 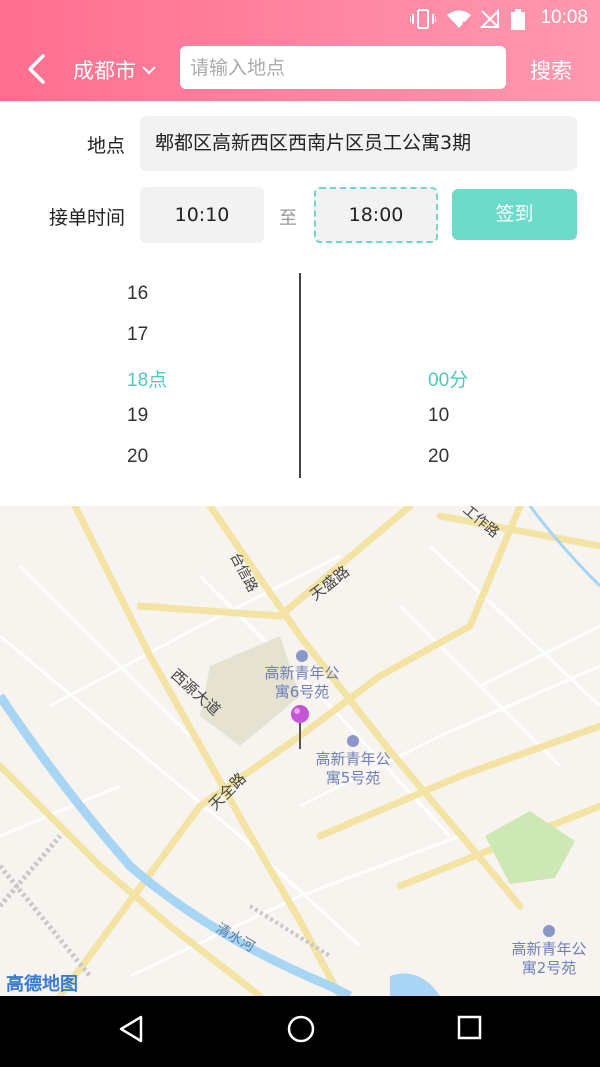 I want to click on hour-option: 19, so click(x=137, y=416).